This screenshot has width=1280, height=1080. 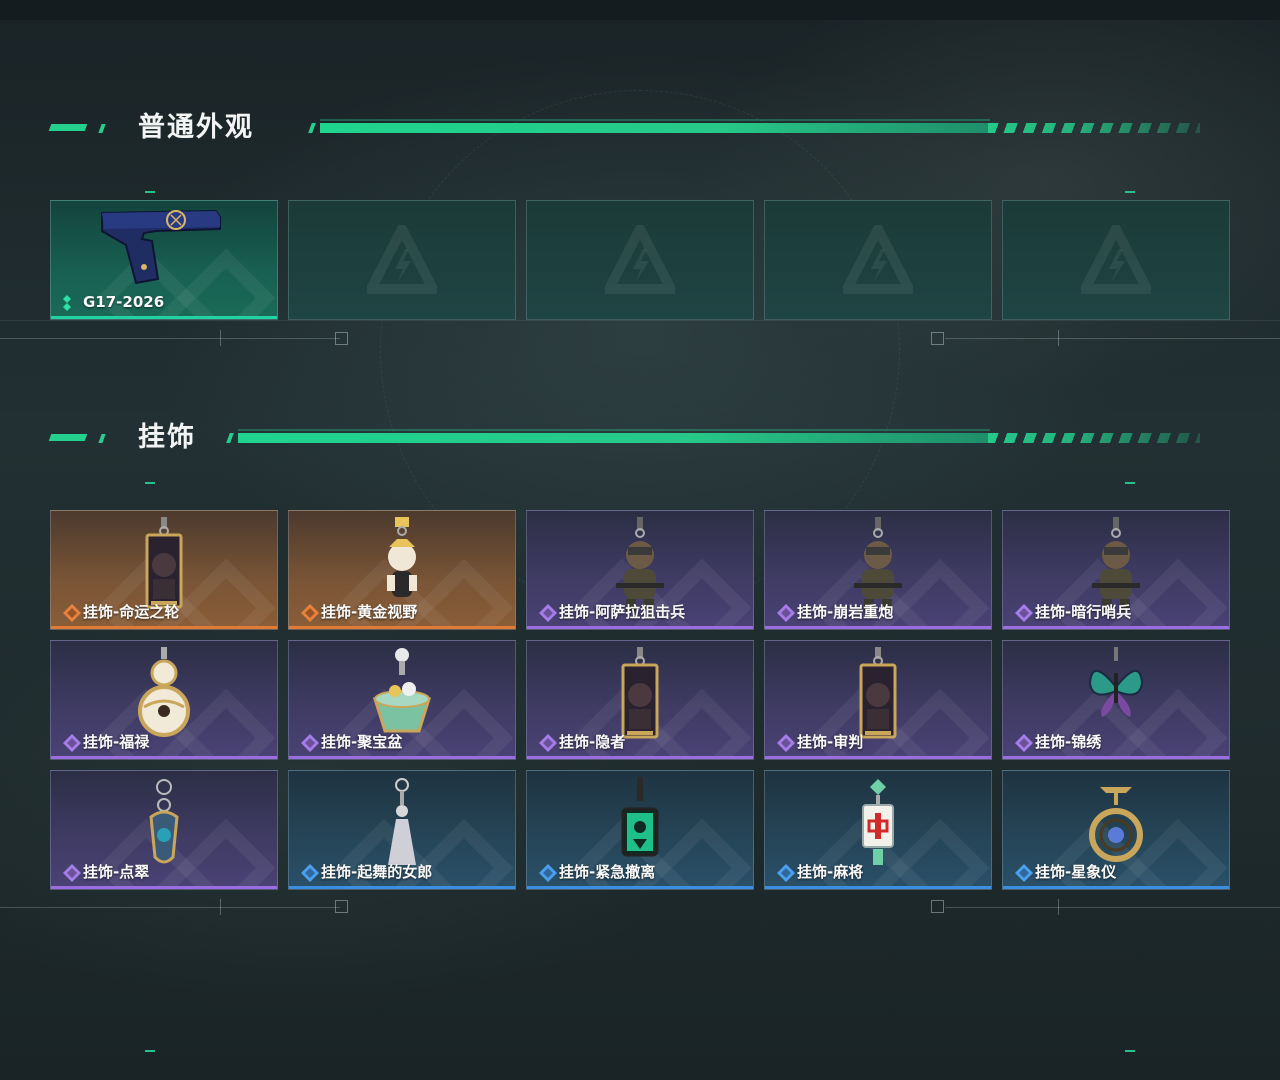 What do you see at coordinates (116, 872) in the screenshot?
I see `item-label: 挂饰-点翠` at bounding box center [116, 872].